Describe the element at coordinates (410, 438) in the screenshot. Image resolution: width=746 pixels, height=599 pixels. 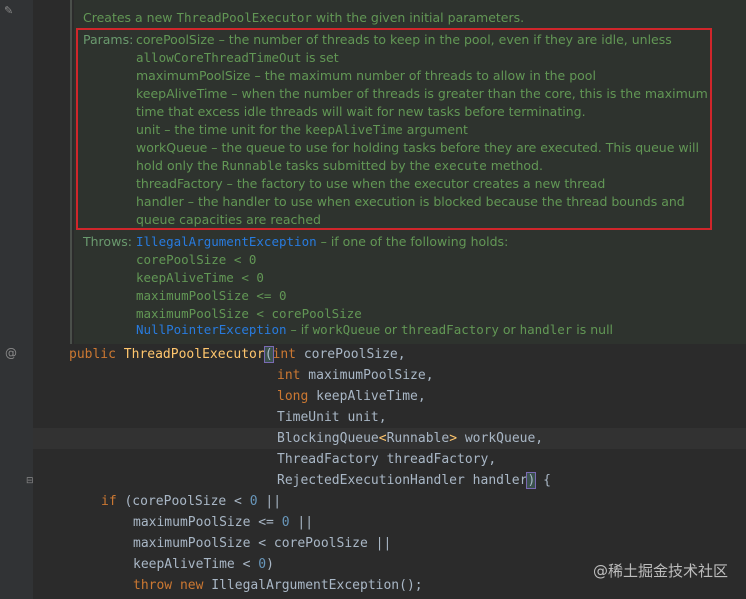
I see `code-line: BlockingQueue<Runnable> workQueue,` at that location.